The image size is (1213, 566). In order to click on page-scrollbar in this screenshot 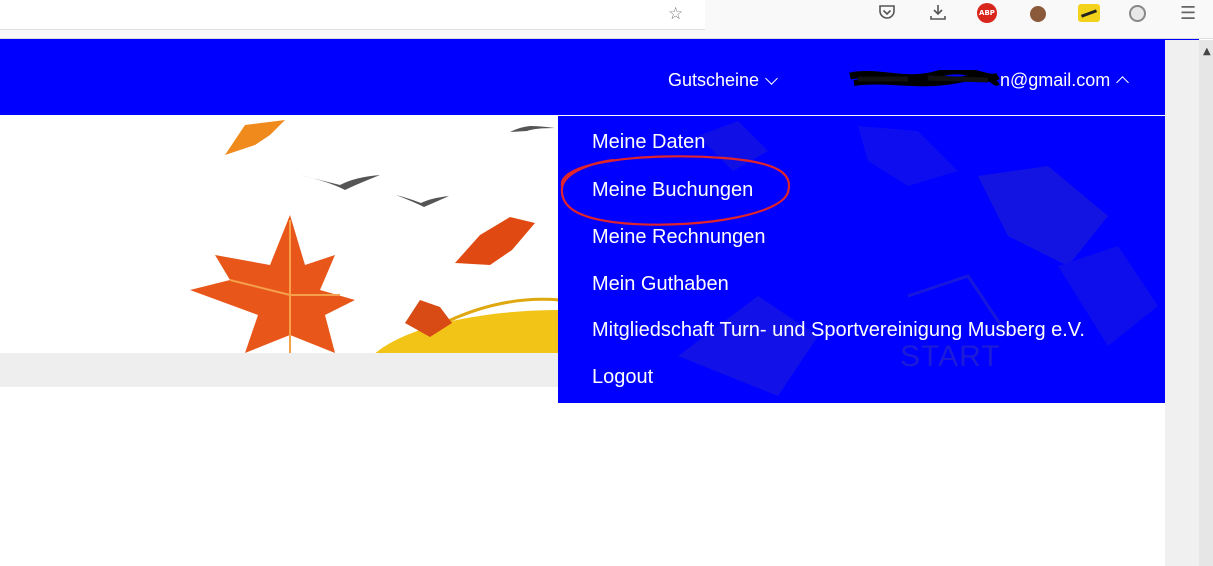, I will do `click(1206, 303)`.